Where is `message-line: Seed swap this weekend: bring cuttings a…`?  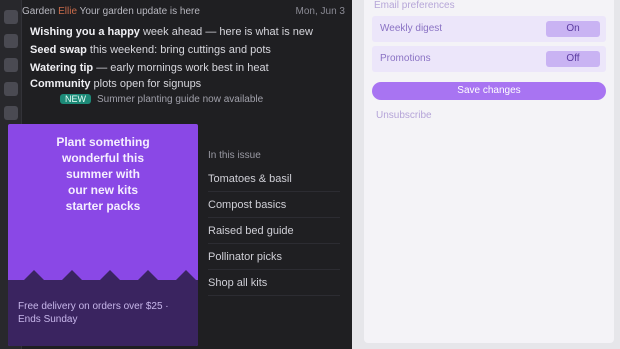 message-line: Seed swap this weekend: bring cuttings a… is located at coordinates (185, 52).